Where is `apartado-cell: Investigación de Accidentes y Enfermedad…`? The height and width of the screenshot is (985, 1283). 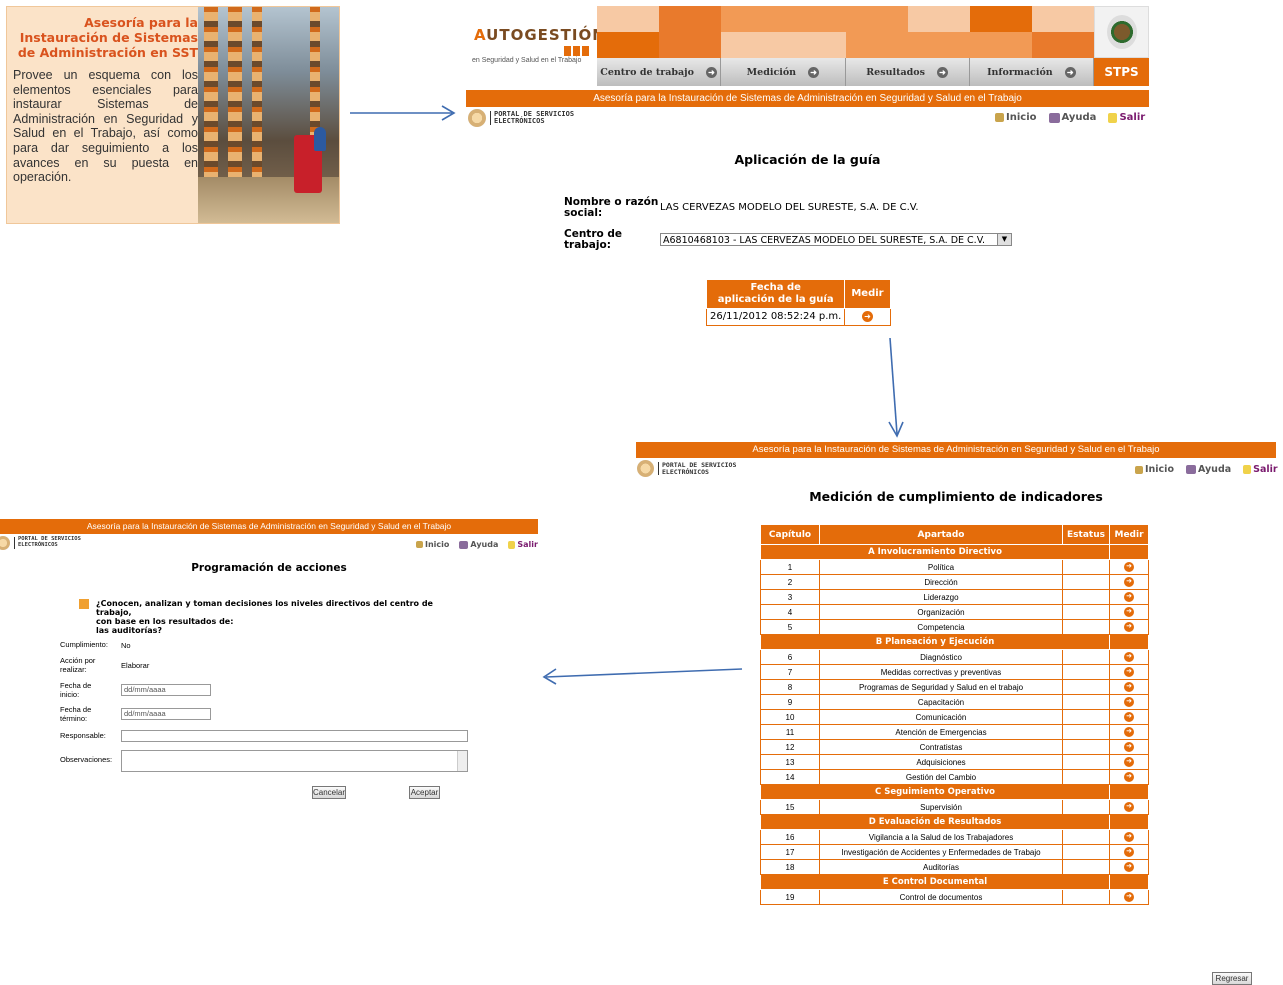 apartado-cell: Investigación de Accidentes y Enfermedad… is located at coordinates (941, 852).